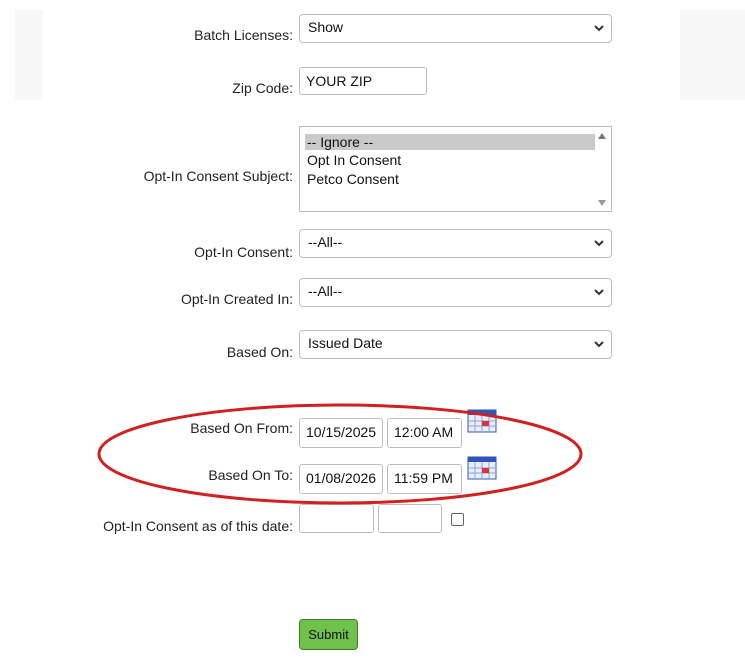 The image size is (745, 667). I want to click on based-on-select: Issued Date, so click(455, 344).